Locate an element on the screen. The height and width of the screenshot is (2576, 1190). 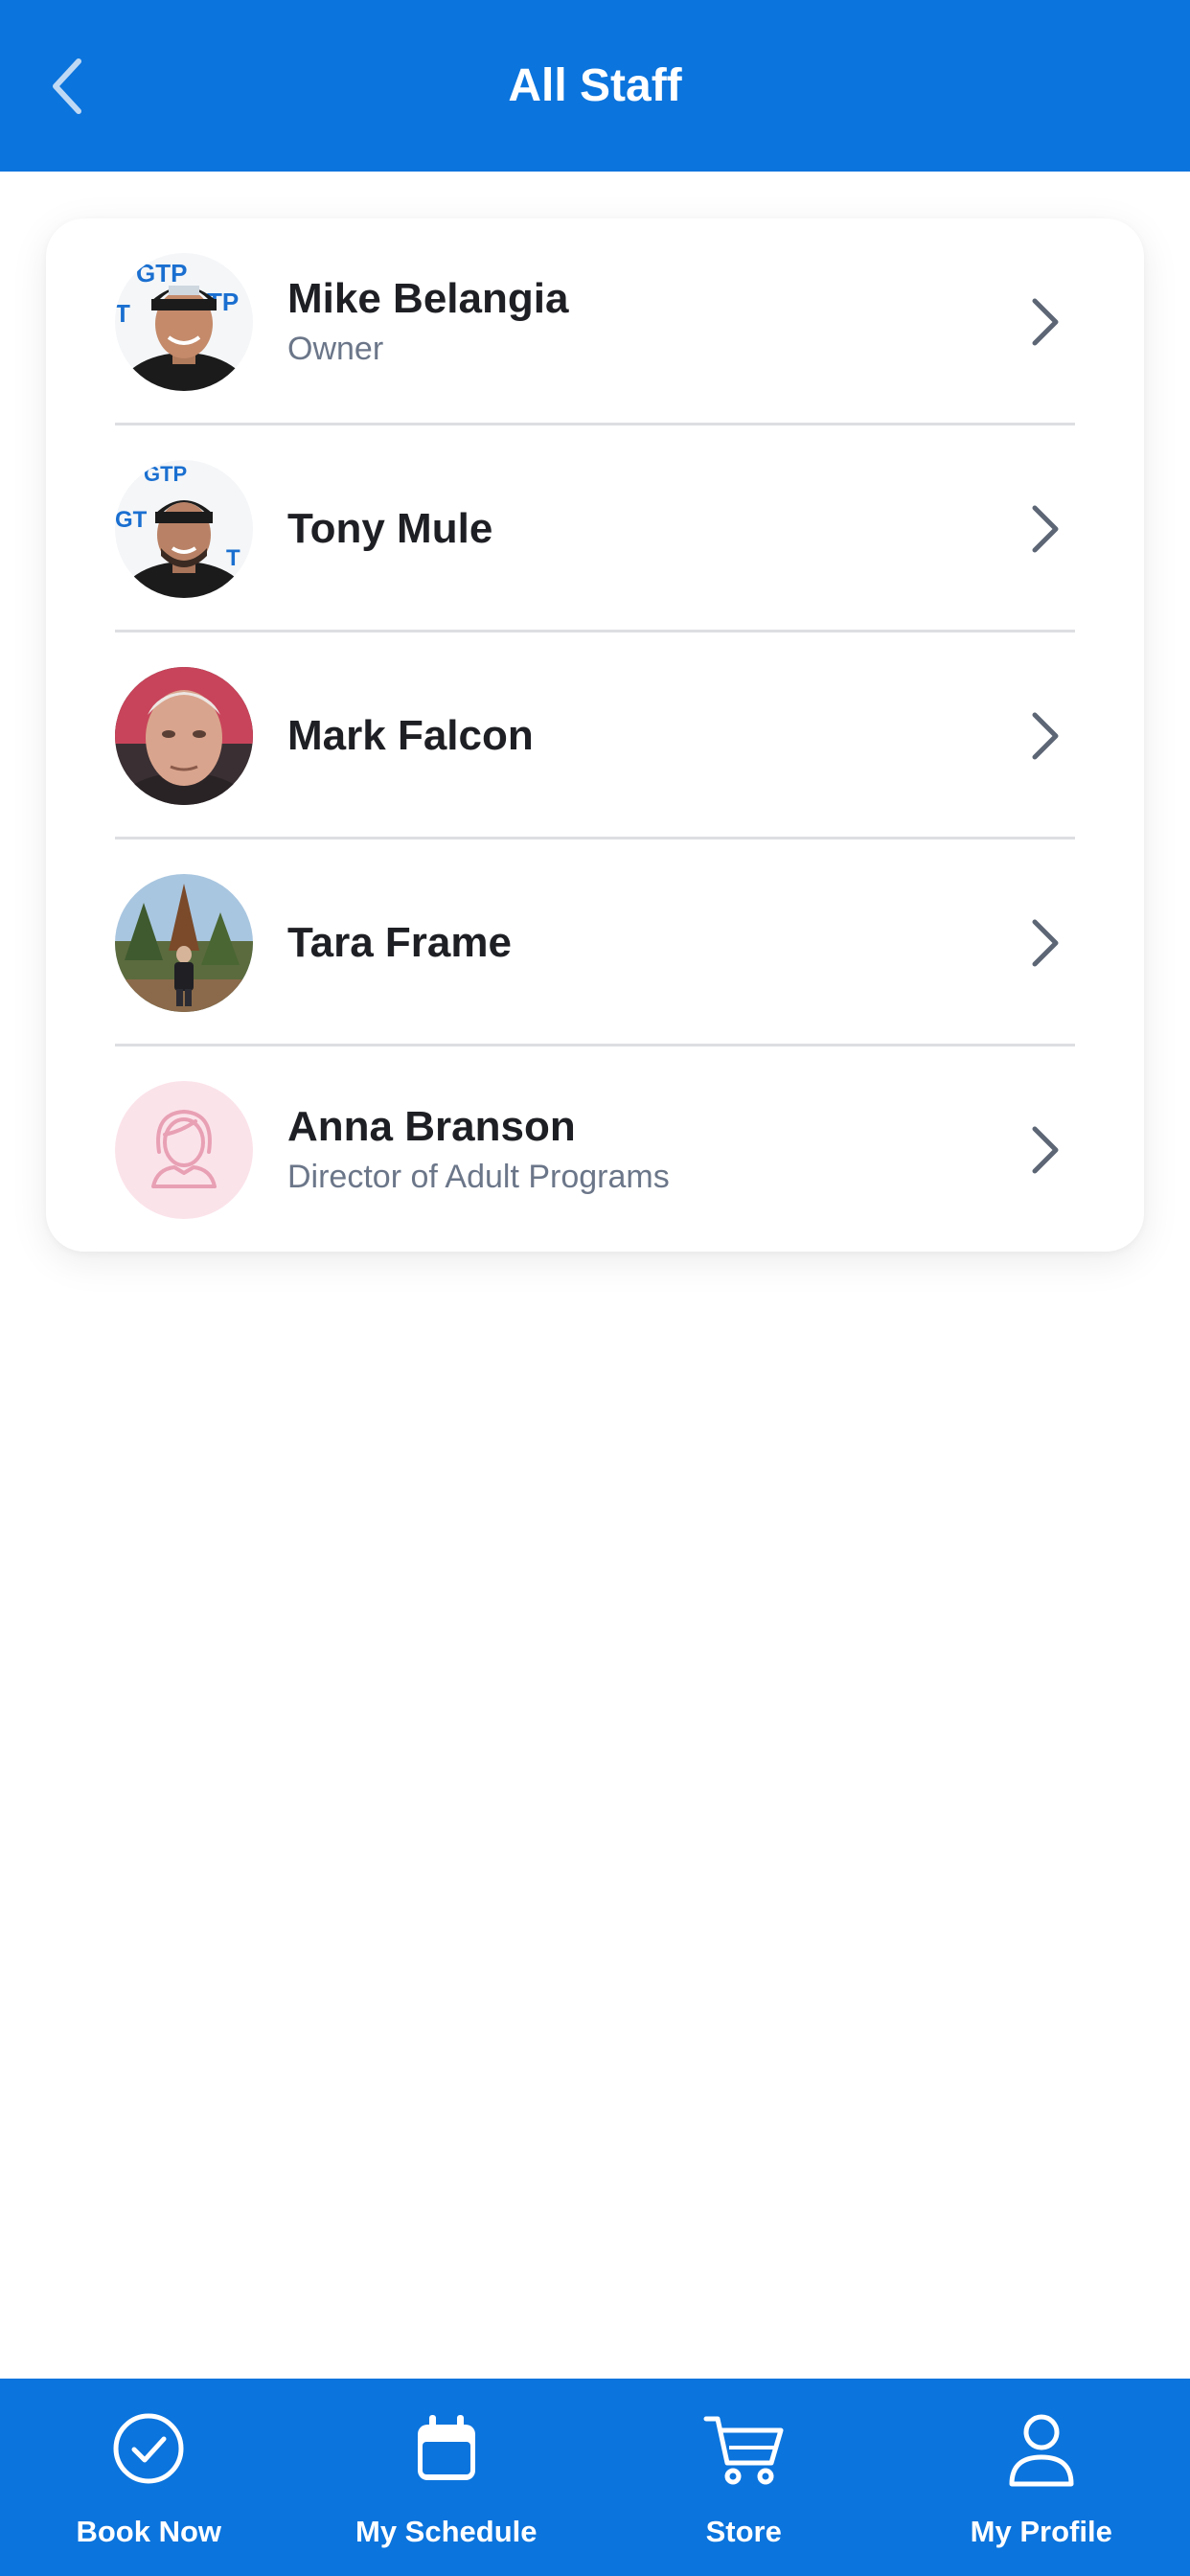
calendar-icon is located at coordinates (446, 2447).